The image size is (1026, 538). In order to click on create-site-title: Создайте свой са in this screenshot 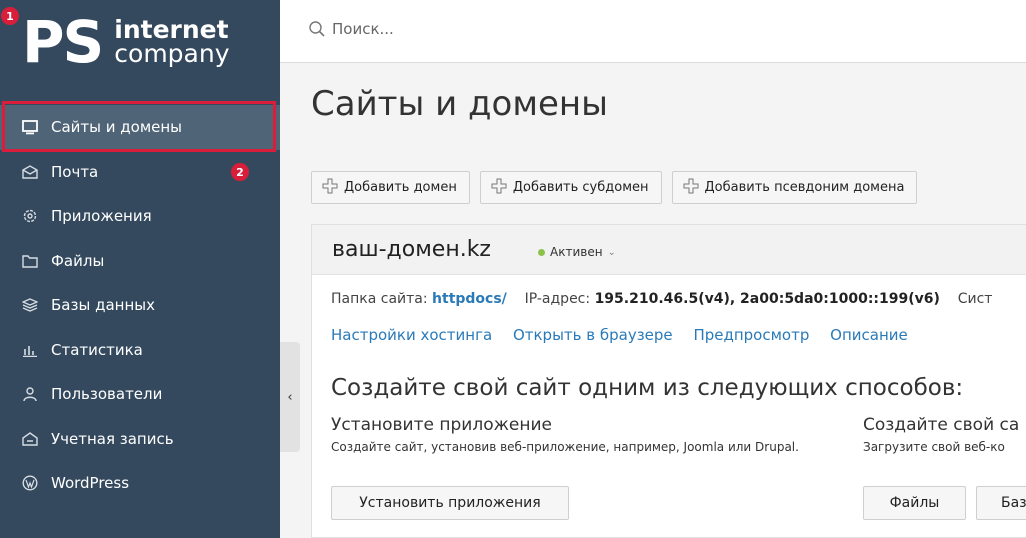, I will do `click(941, 425)`.